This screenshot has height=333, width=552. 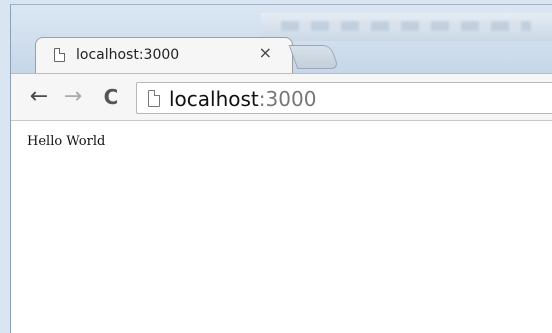 I want to click on url-port: :3000, so click(x=287, y=99).